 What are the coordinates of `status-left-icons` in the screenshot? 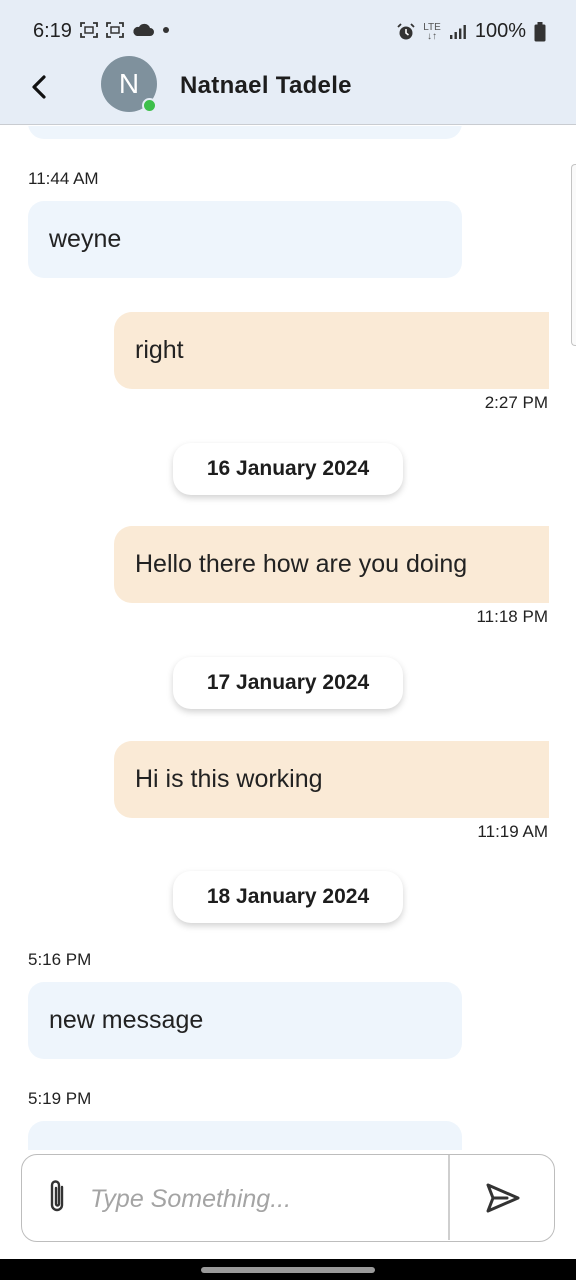 It's located at (125, 30).